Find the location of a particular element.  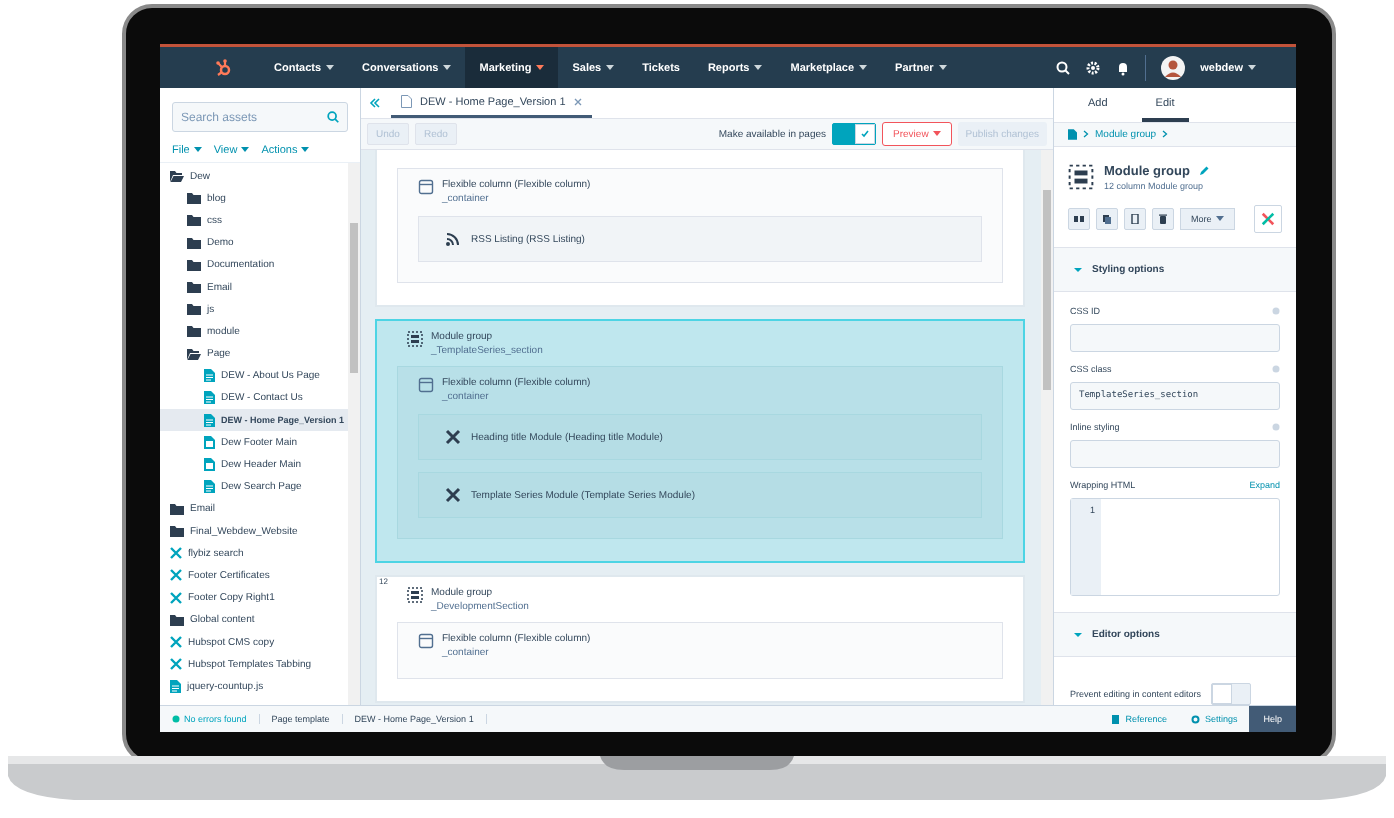

avatar-icon is located at coordinates (1173, 67).